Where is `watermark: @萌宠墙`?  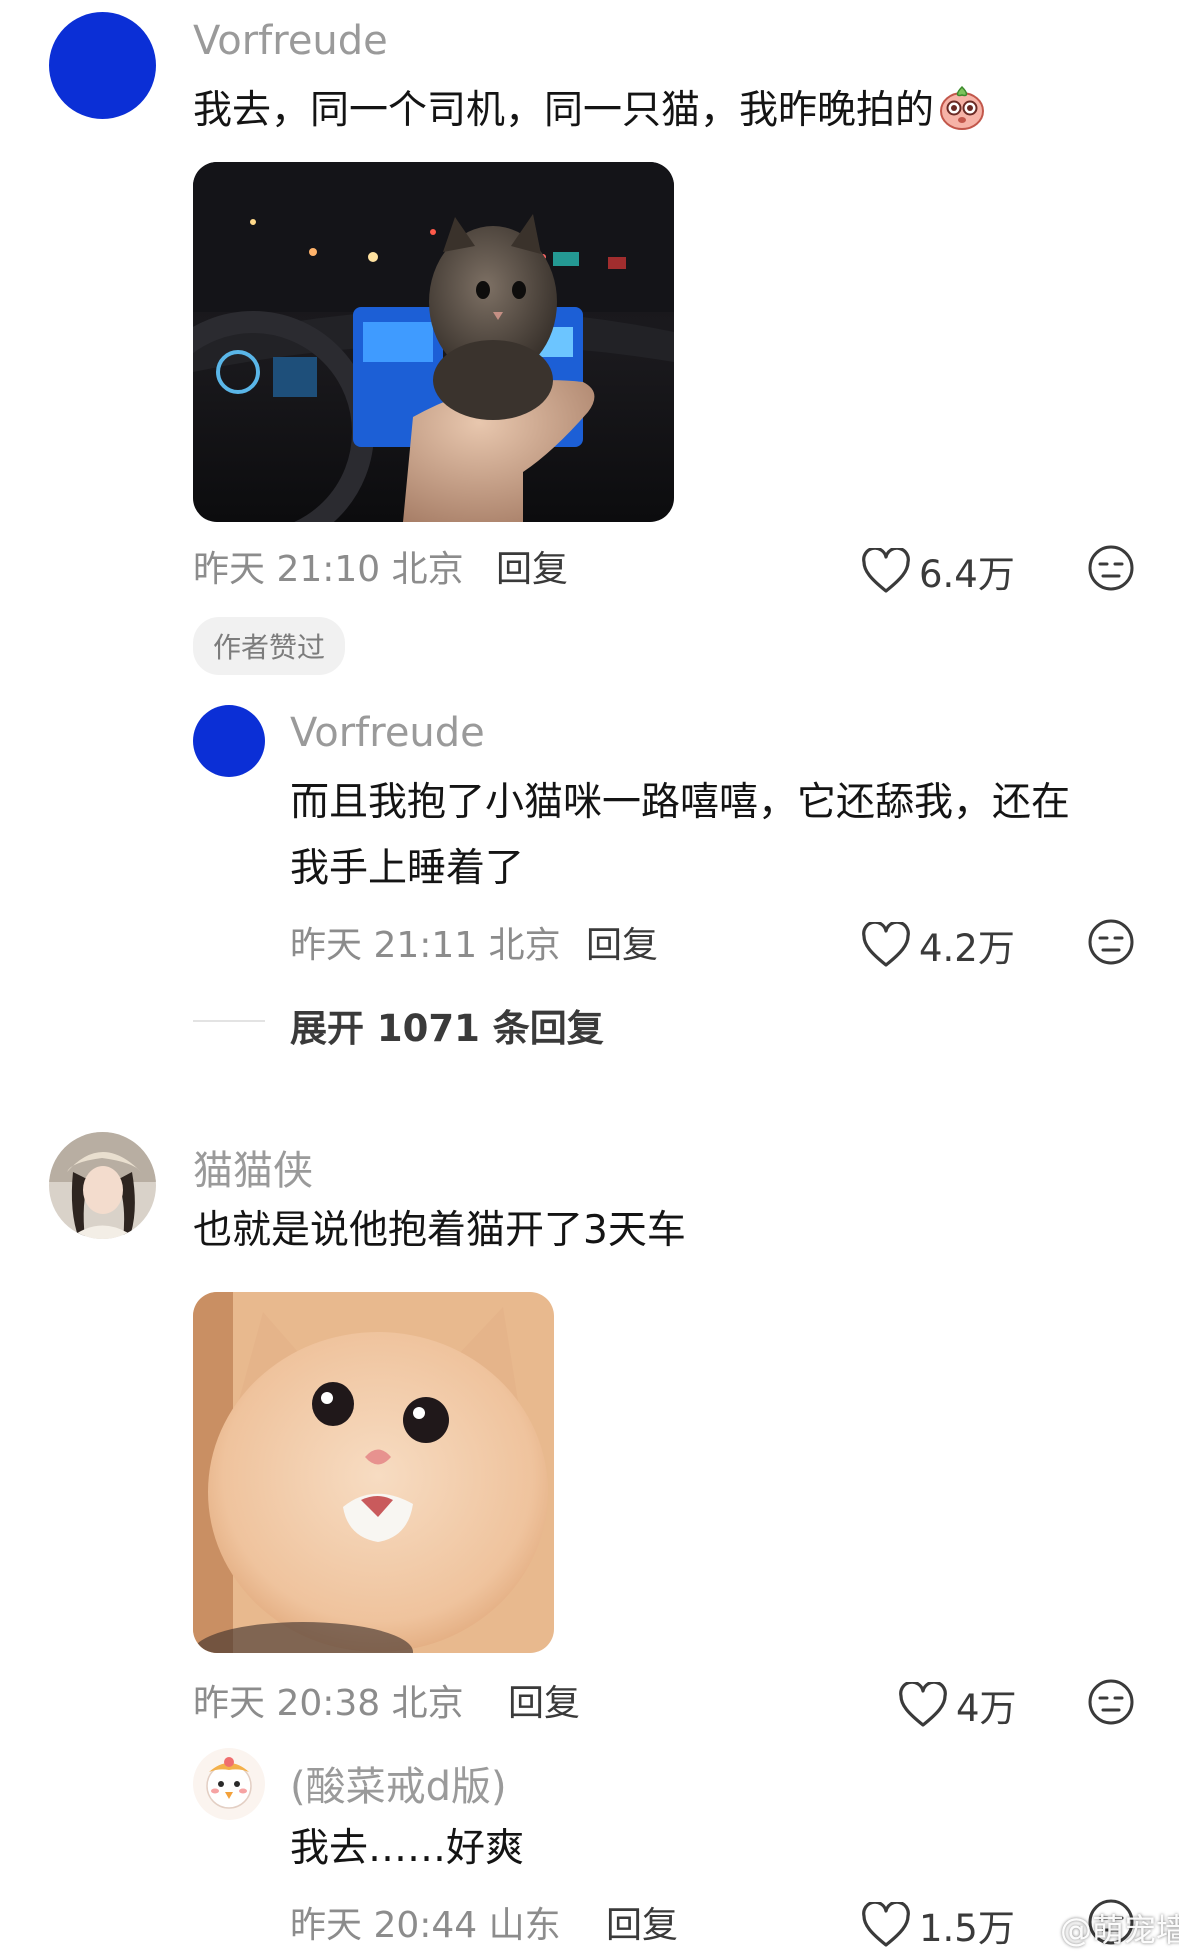 watermark: @萌宠墙 is located at coordinates (1094, 1928).